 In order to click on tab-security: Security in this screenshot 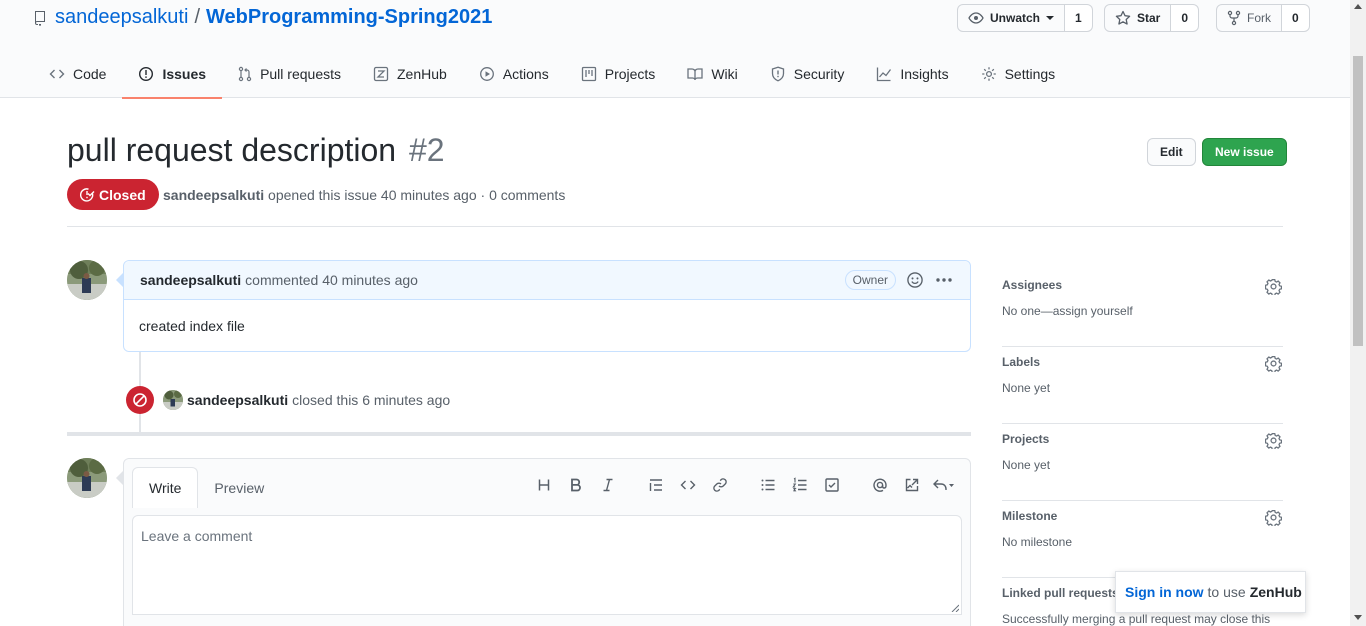, I will do `click(807, 74)`.